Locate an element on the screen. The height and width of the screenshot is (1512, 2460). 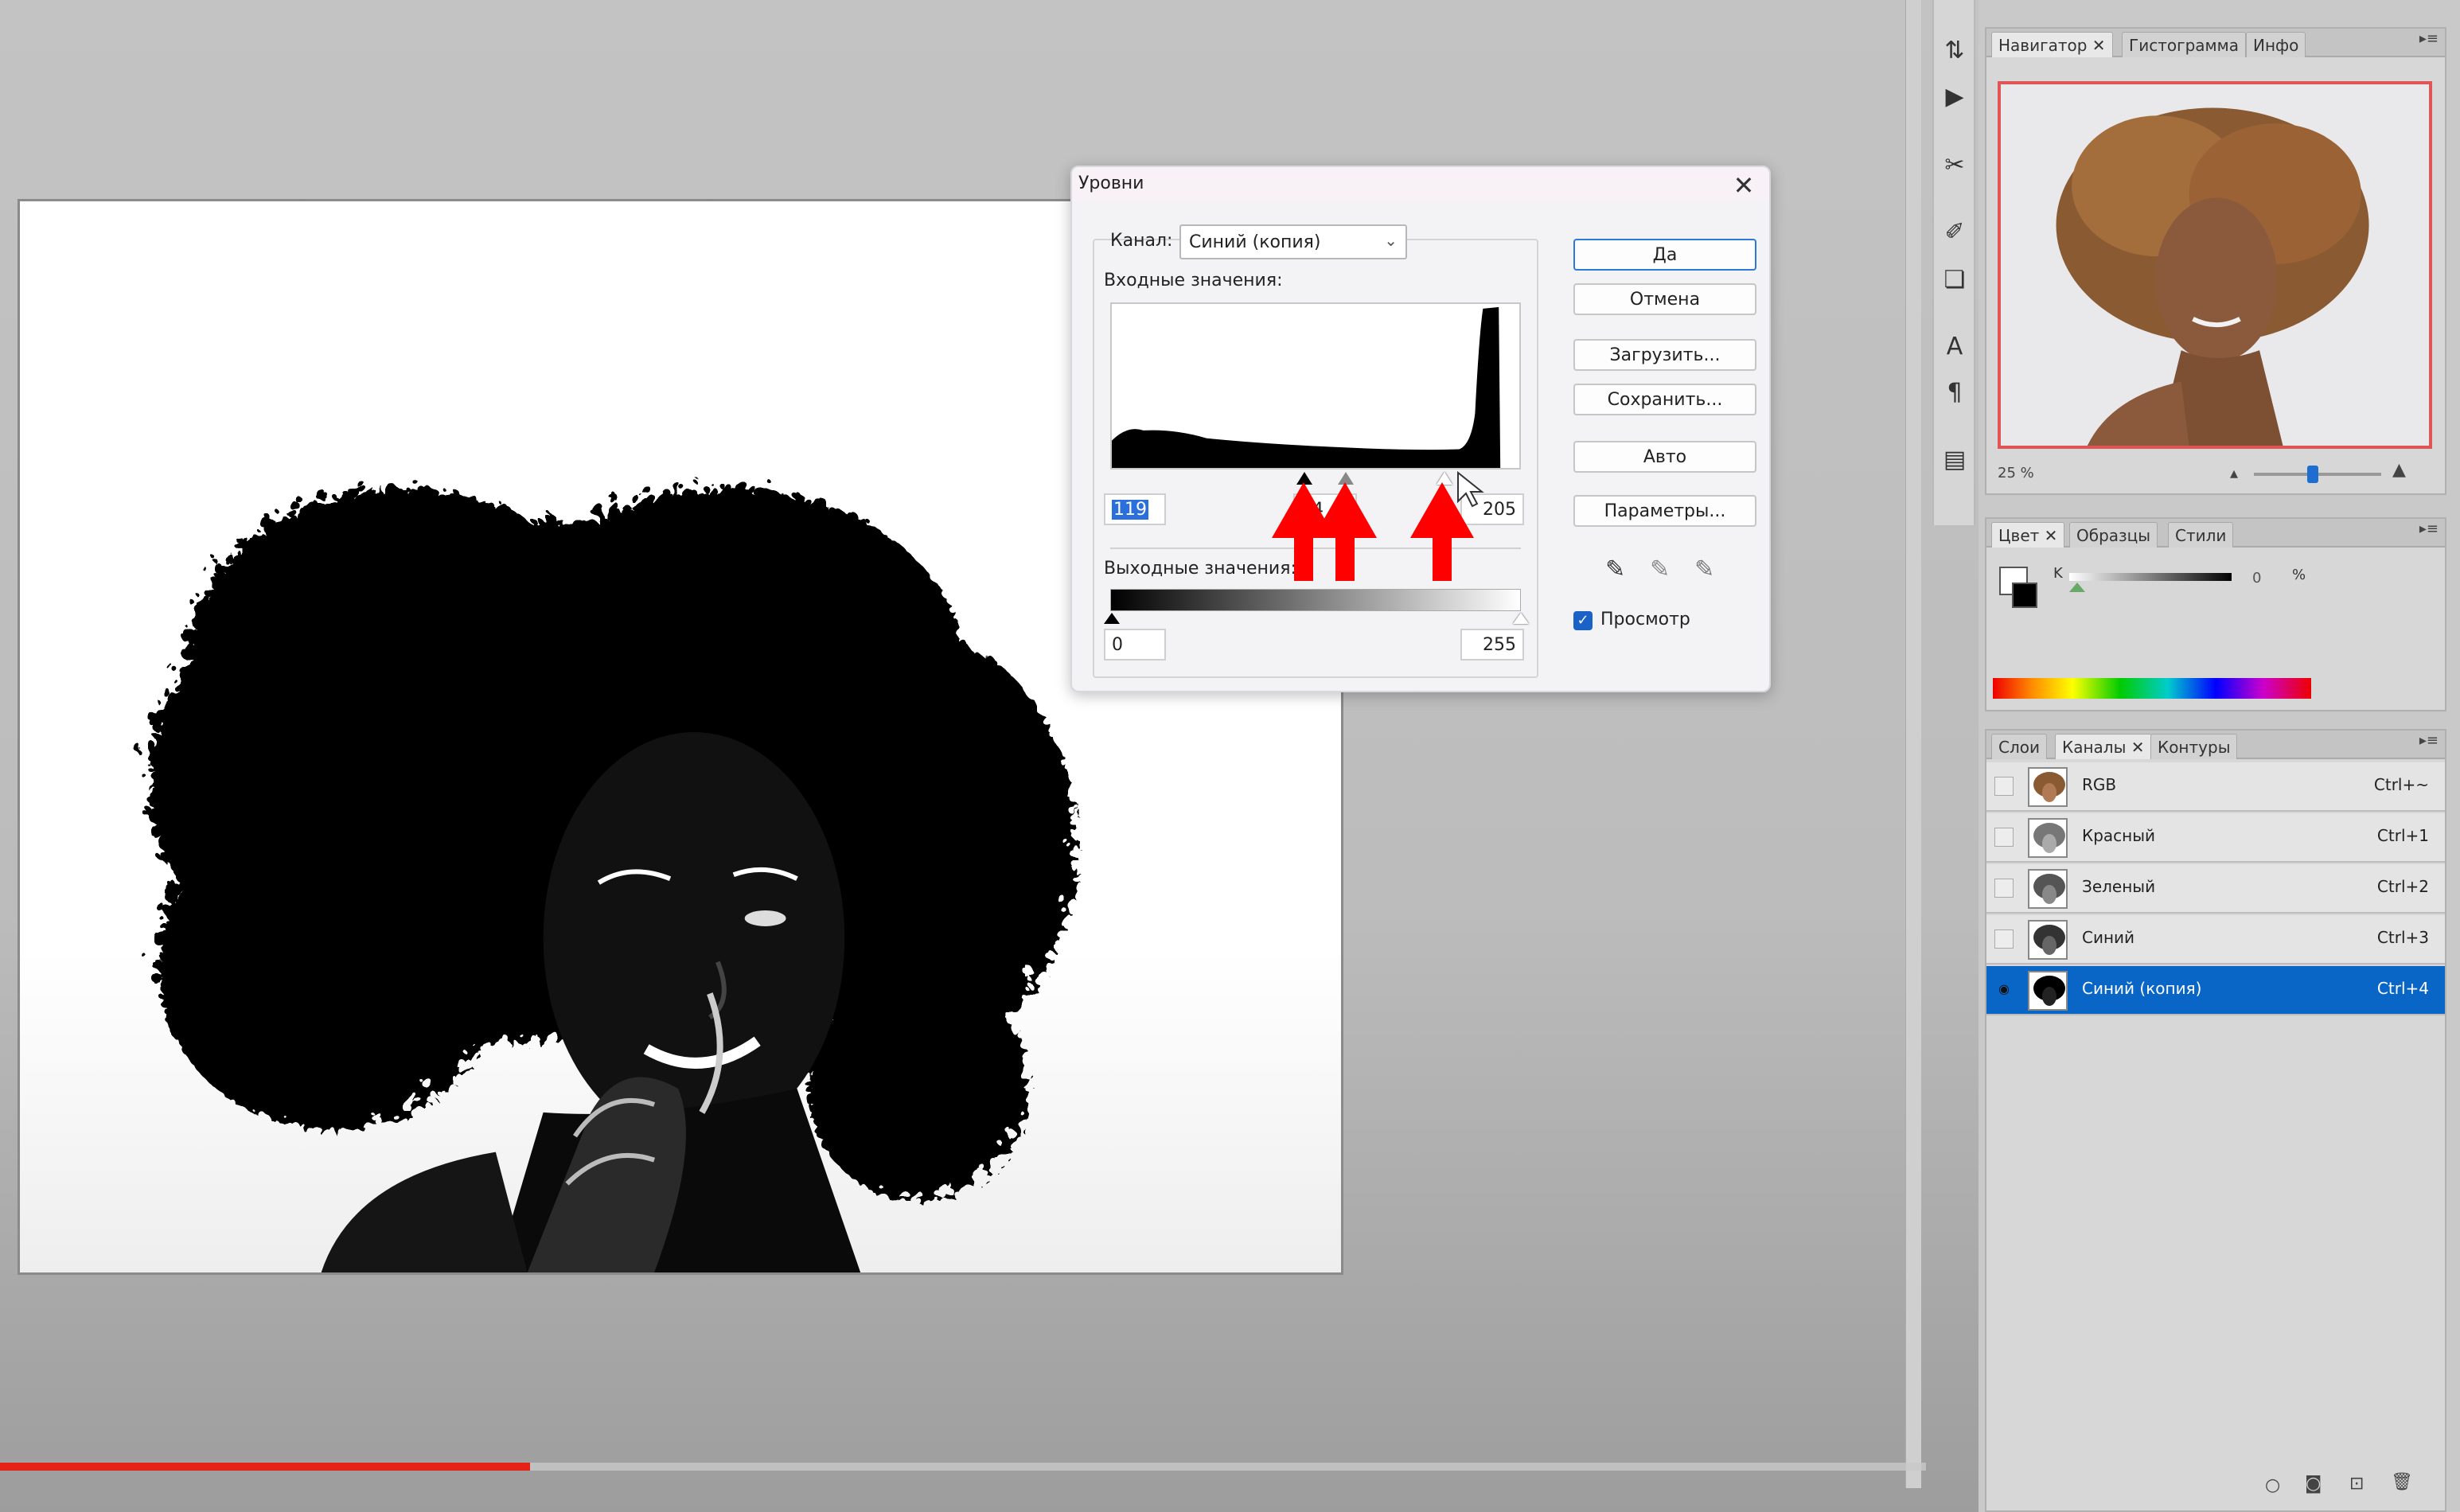
input-levels-label: Входные значения: is located at coordinates (1193, 280).